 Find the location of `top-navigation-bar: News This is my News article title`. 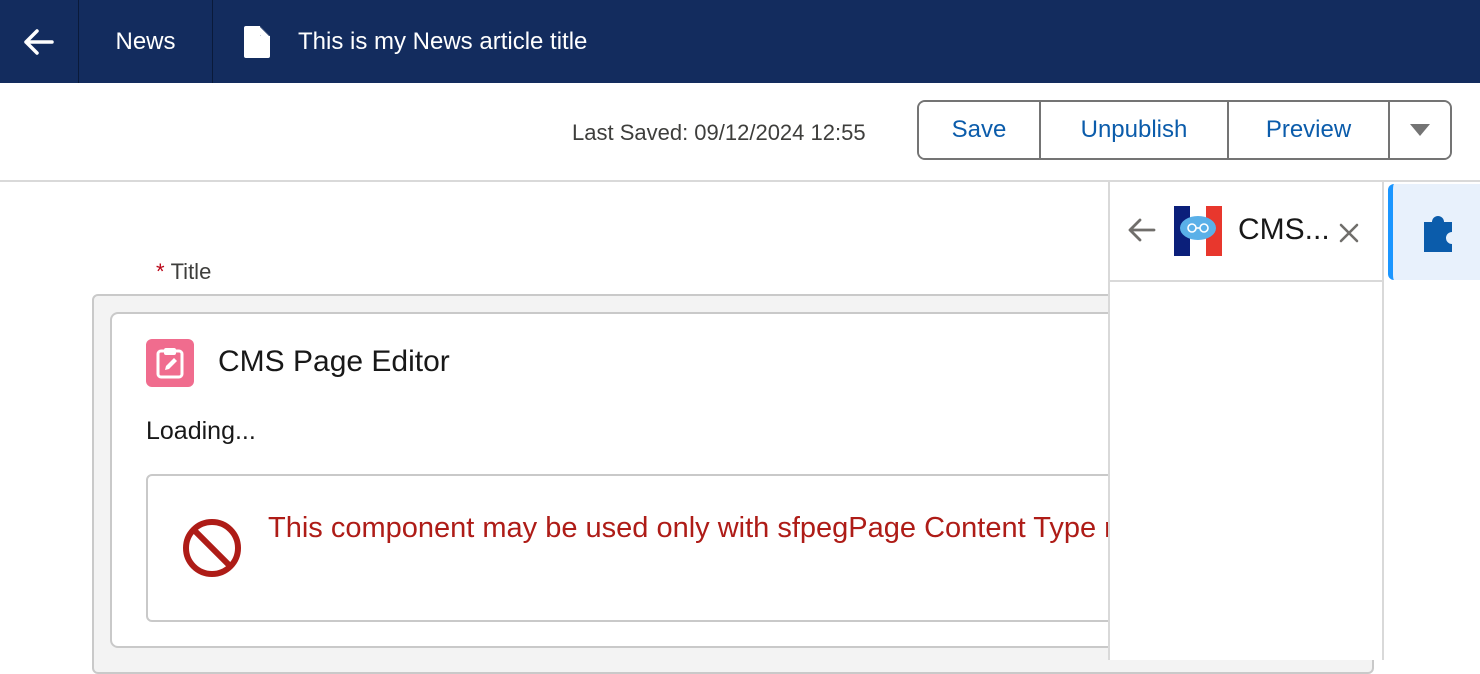

top-navigation-bar: News This is my News article title is located at coordinates (740, 41).